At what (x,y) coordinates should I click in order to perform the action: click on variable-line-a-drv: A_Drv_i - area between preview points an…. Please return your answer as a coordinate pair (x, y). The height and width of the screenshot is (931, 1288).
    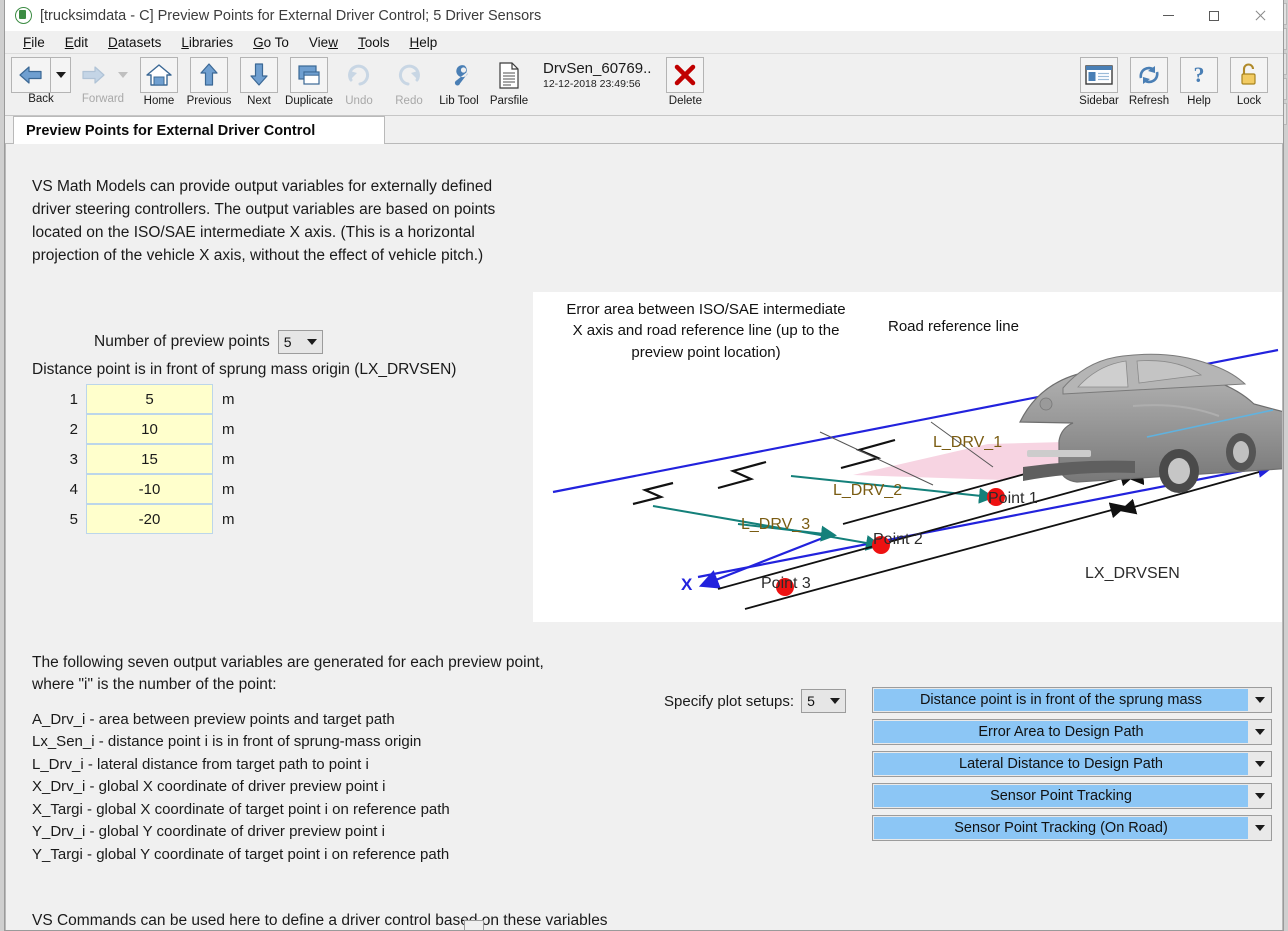
    Looking at the image, I should click on (213, 719).